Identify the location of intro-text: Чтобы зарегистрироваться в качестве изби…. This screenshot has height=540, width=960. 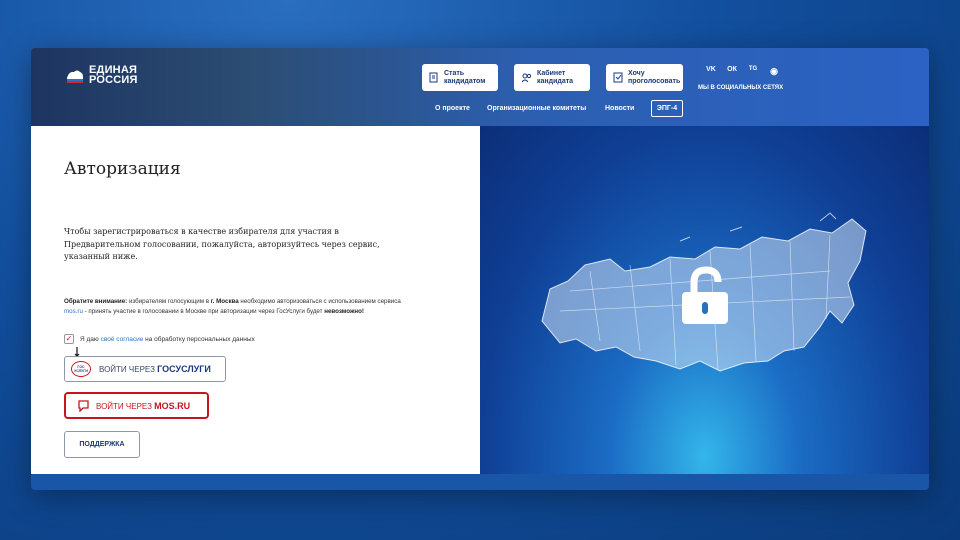
(222, 244).